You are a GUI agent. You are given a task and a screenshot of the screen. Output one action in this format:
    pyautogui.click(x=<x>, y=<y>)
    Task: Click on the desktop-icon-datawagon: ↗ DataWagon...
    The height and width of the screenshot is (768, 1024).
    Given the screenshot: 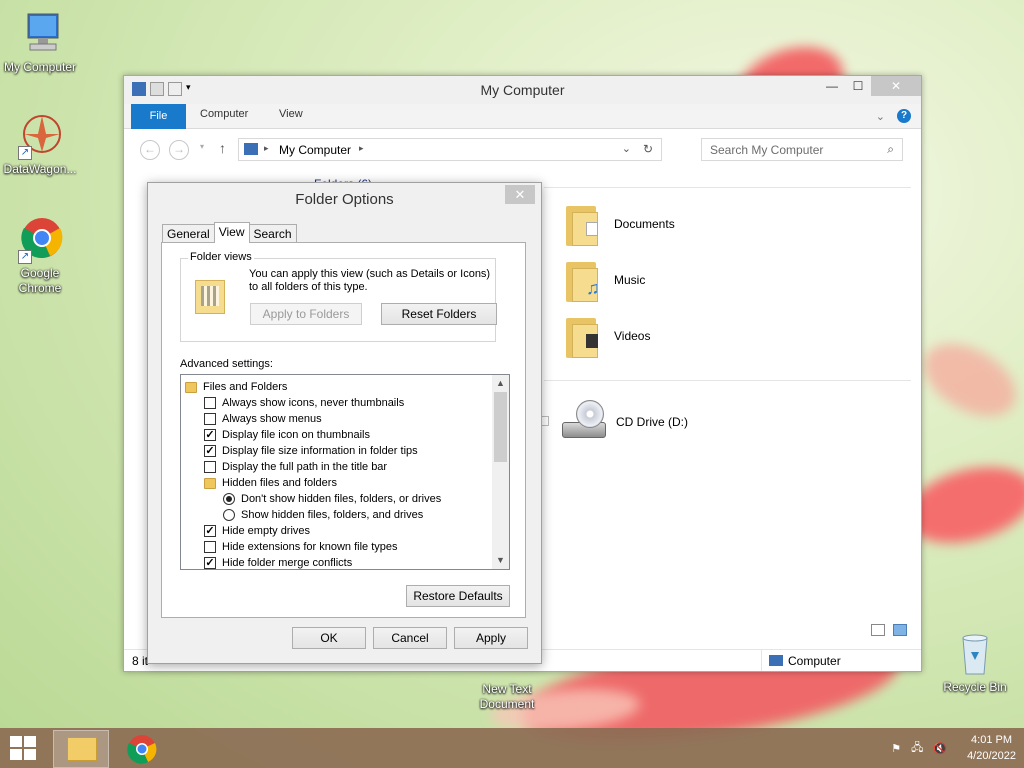 What is the action you would take?
    pyautogui.click(x=40, y=144)
    